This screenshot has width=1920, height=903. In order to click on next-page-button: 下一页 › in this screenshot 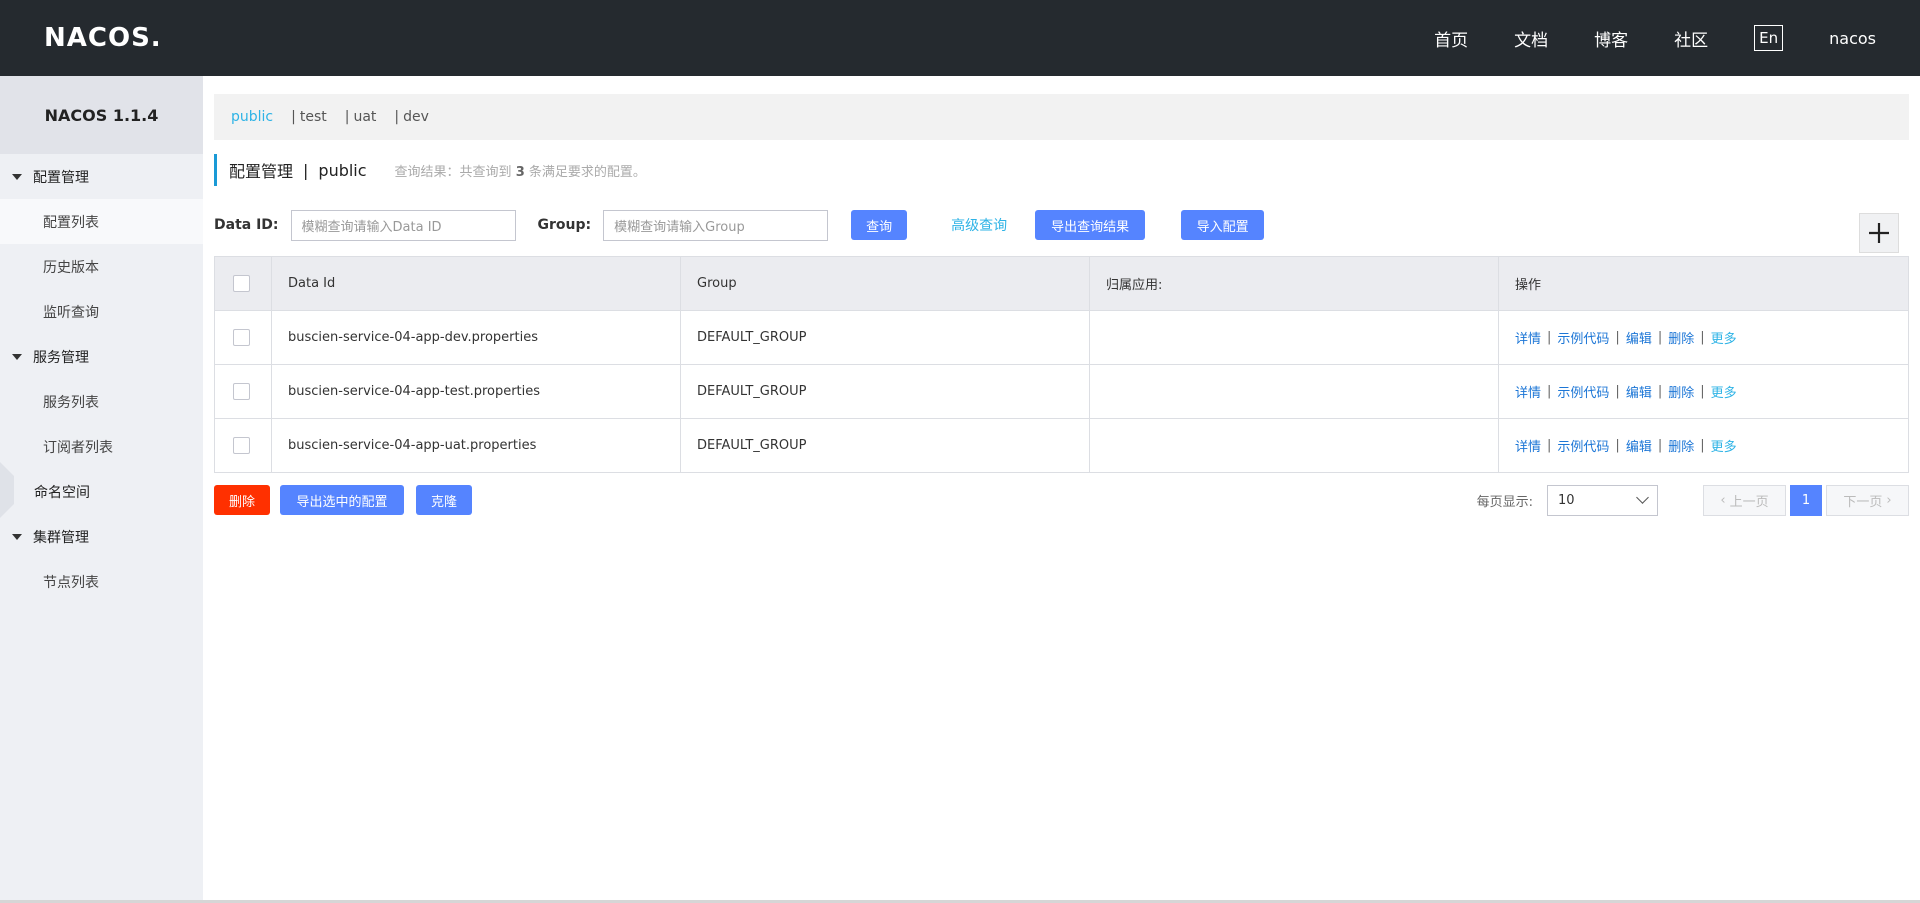, I will do `click(1867, 500)`.